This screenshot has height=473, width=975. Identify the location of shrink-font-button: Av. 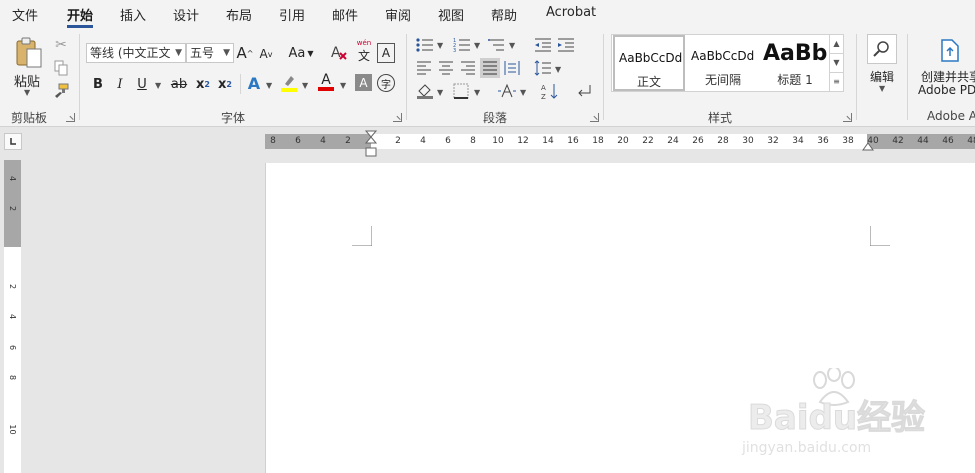
(266, 54).